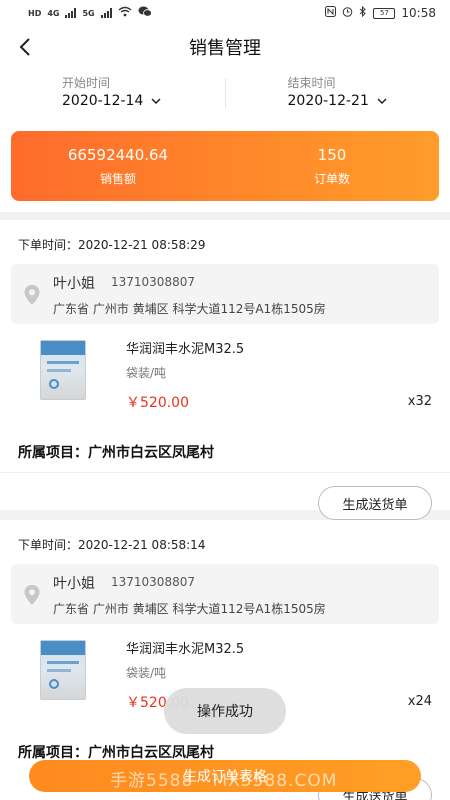  What do you see at coordinates (35, 13) in the screenshot?
I see `hd-indicator: HD` at bounding box center [35, 13].